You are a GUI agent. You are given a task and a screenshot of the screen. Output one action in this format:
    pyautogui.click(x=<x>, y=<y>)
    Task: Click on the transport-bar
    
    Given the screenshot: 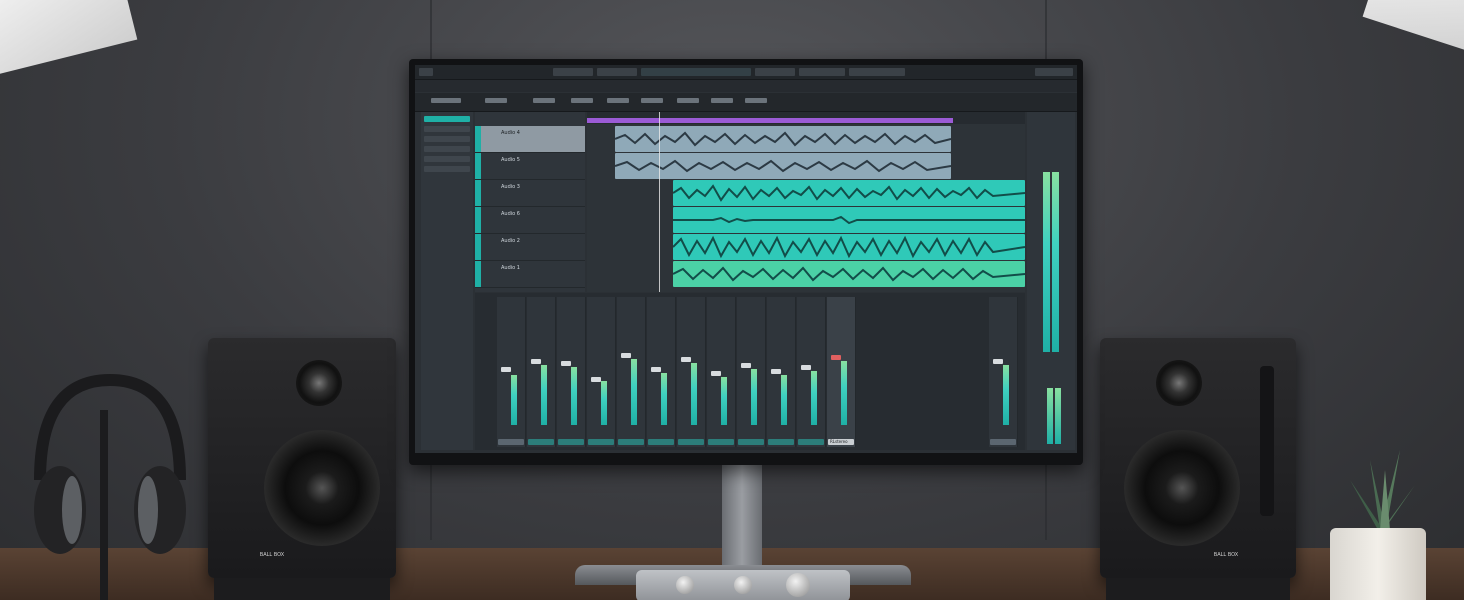 What is the action you would take?
    pyautogui.click(x=746, y=102)
    